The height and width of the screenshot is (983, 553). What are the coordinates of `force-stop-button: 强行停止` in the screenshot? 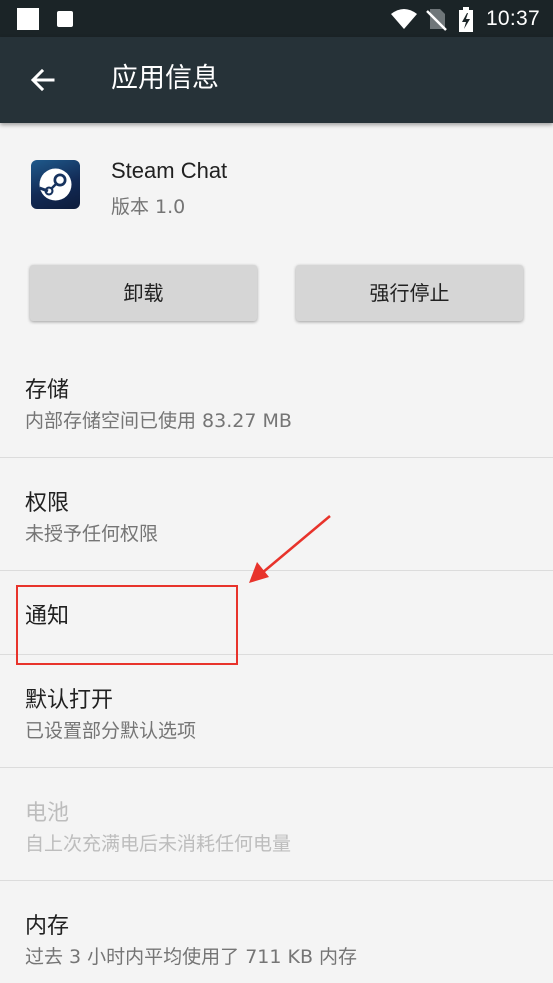 It's located at (409, 293).